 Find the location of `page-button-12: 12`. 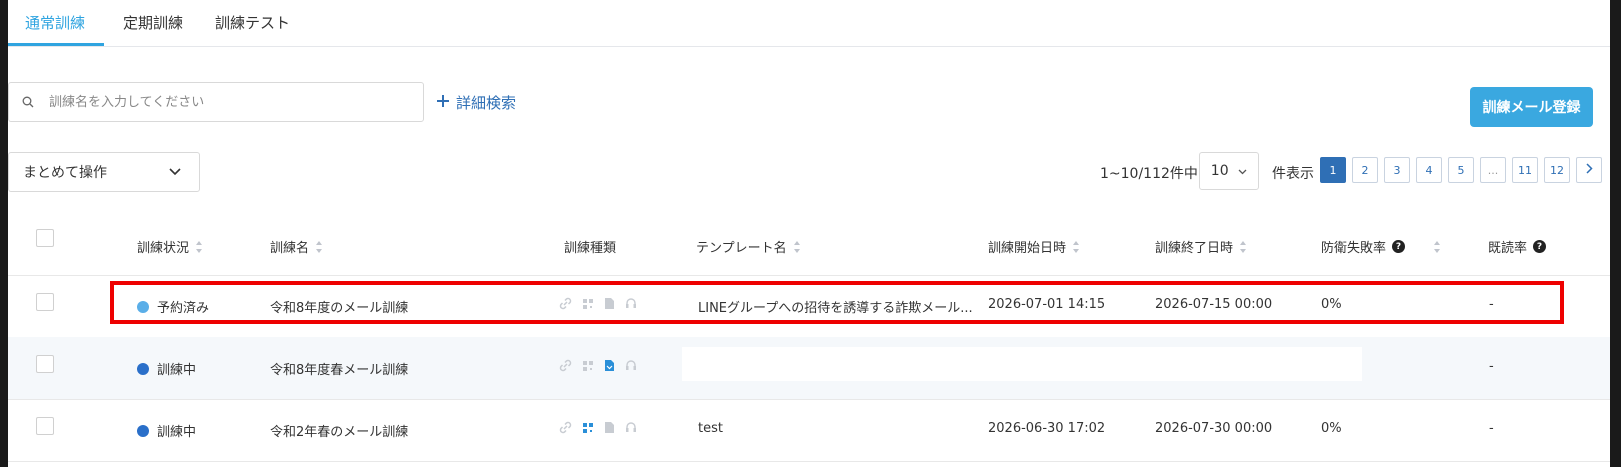

page-button-12: 12 is located at coordinates (1557, 170).